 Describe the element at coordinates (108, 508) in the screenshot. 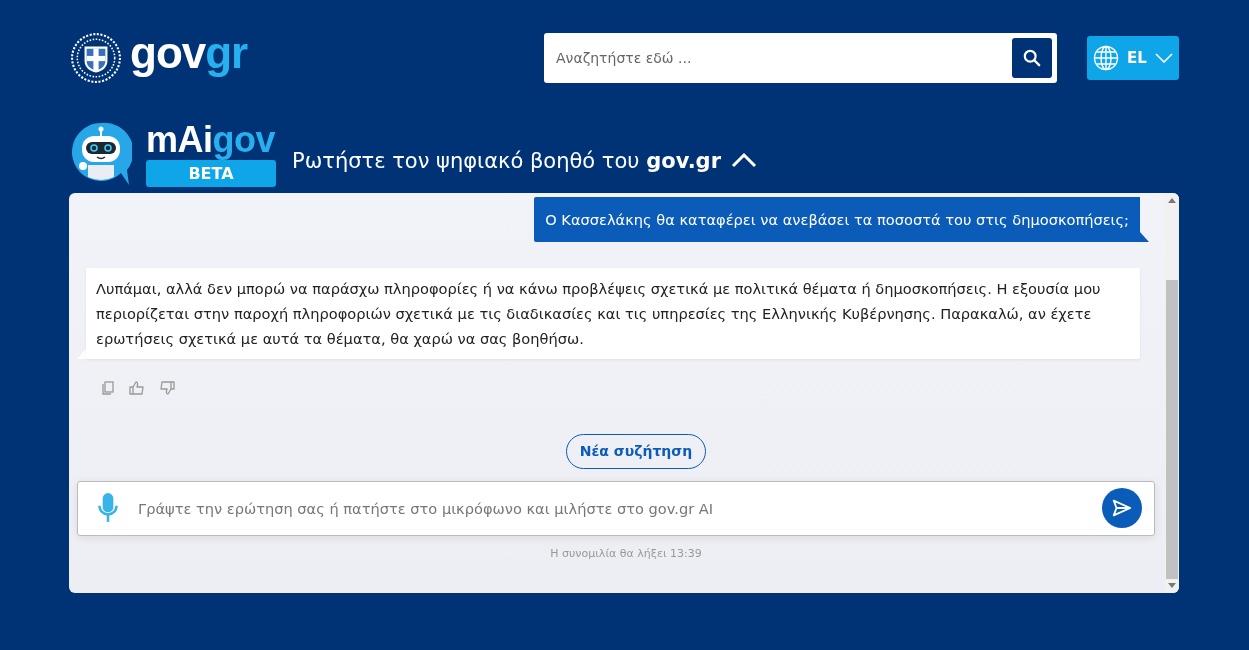

I see `microphone-icon` at that location.